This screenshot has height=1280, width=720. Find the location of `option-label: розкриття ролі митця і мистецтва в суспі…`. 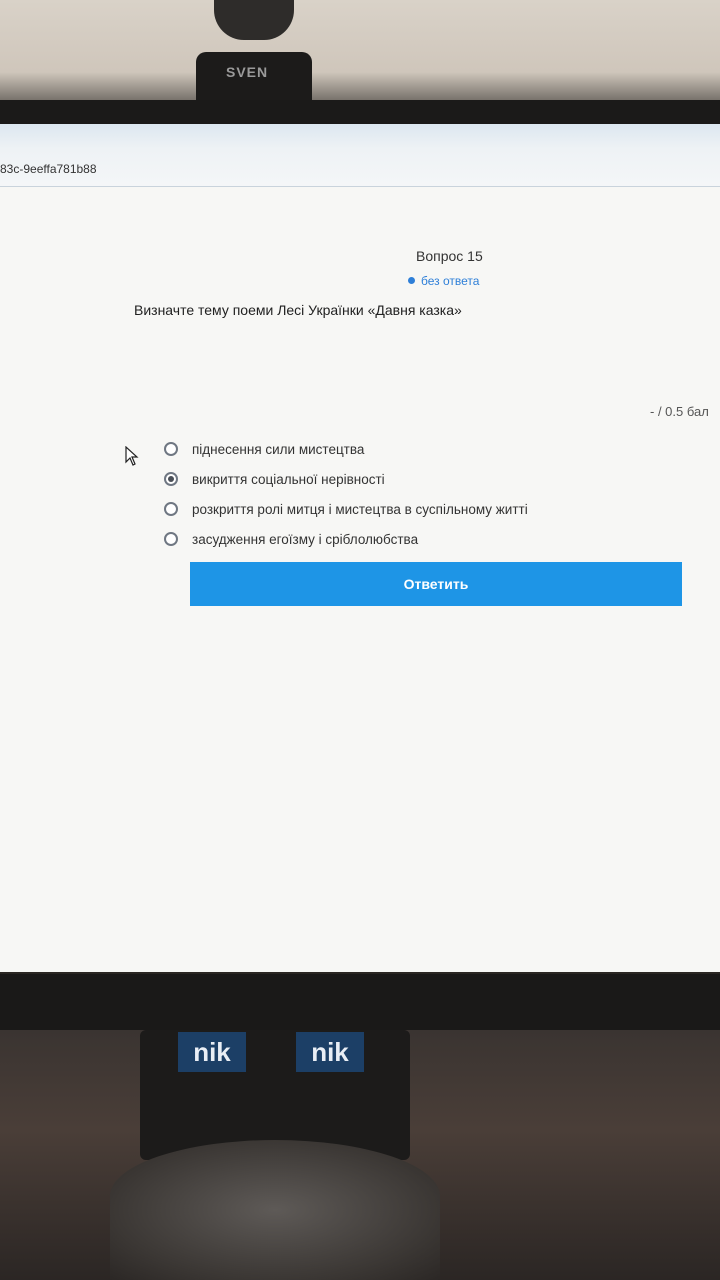

option-label: розкриття ролі митця і мистецтва в суспі… is located at coordinates (360, 509).